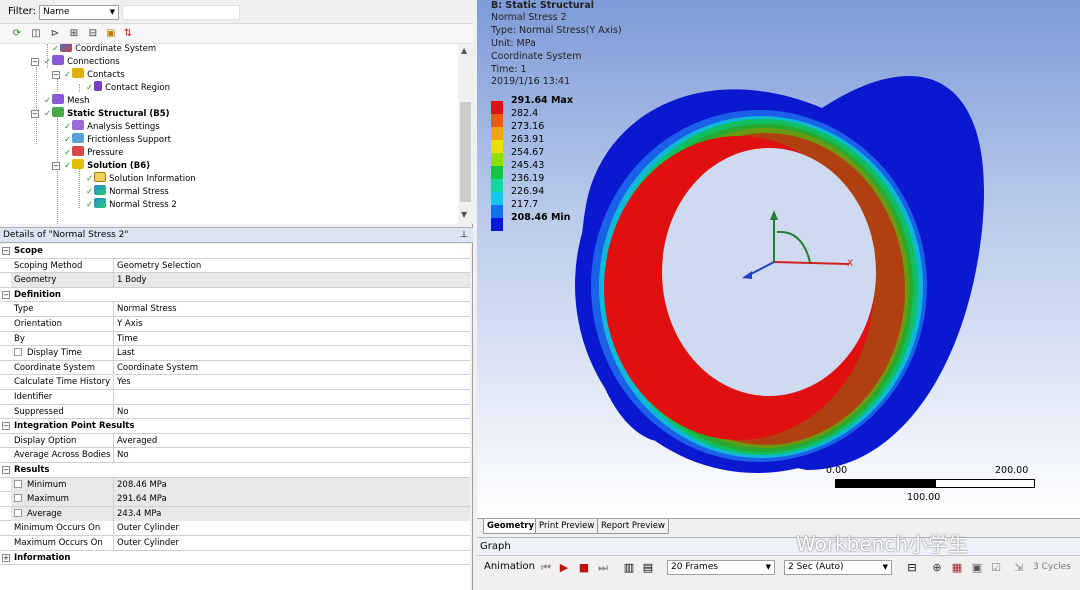 This screenshot has width=1080, height=590. What do you see at coordinates (292, 339) in the screenshot?
I see `property-value: Time` at bounding box center [292, 339].